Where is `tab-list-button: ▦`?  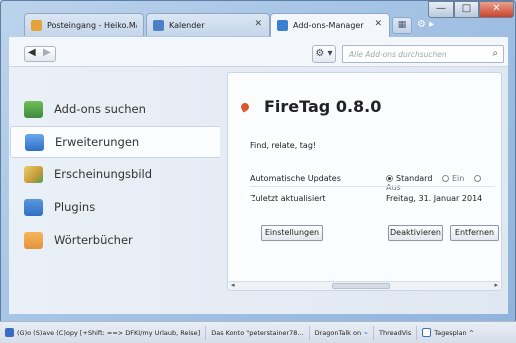
tab-list-button: ▦ is located at coordinates (402, 25).